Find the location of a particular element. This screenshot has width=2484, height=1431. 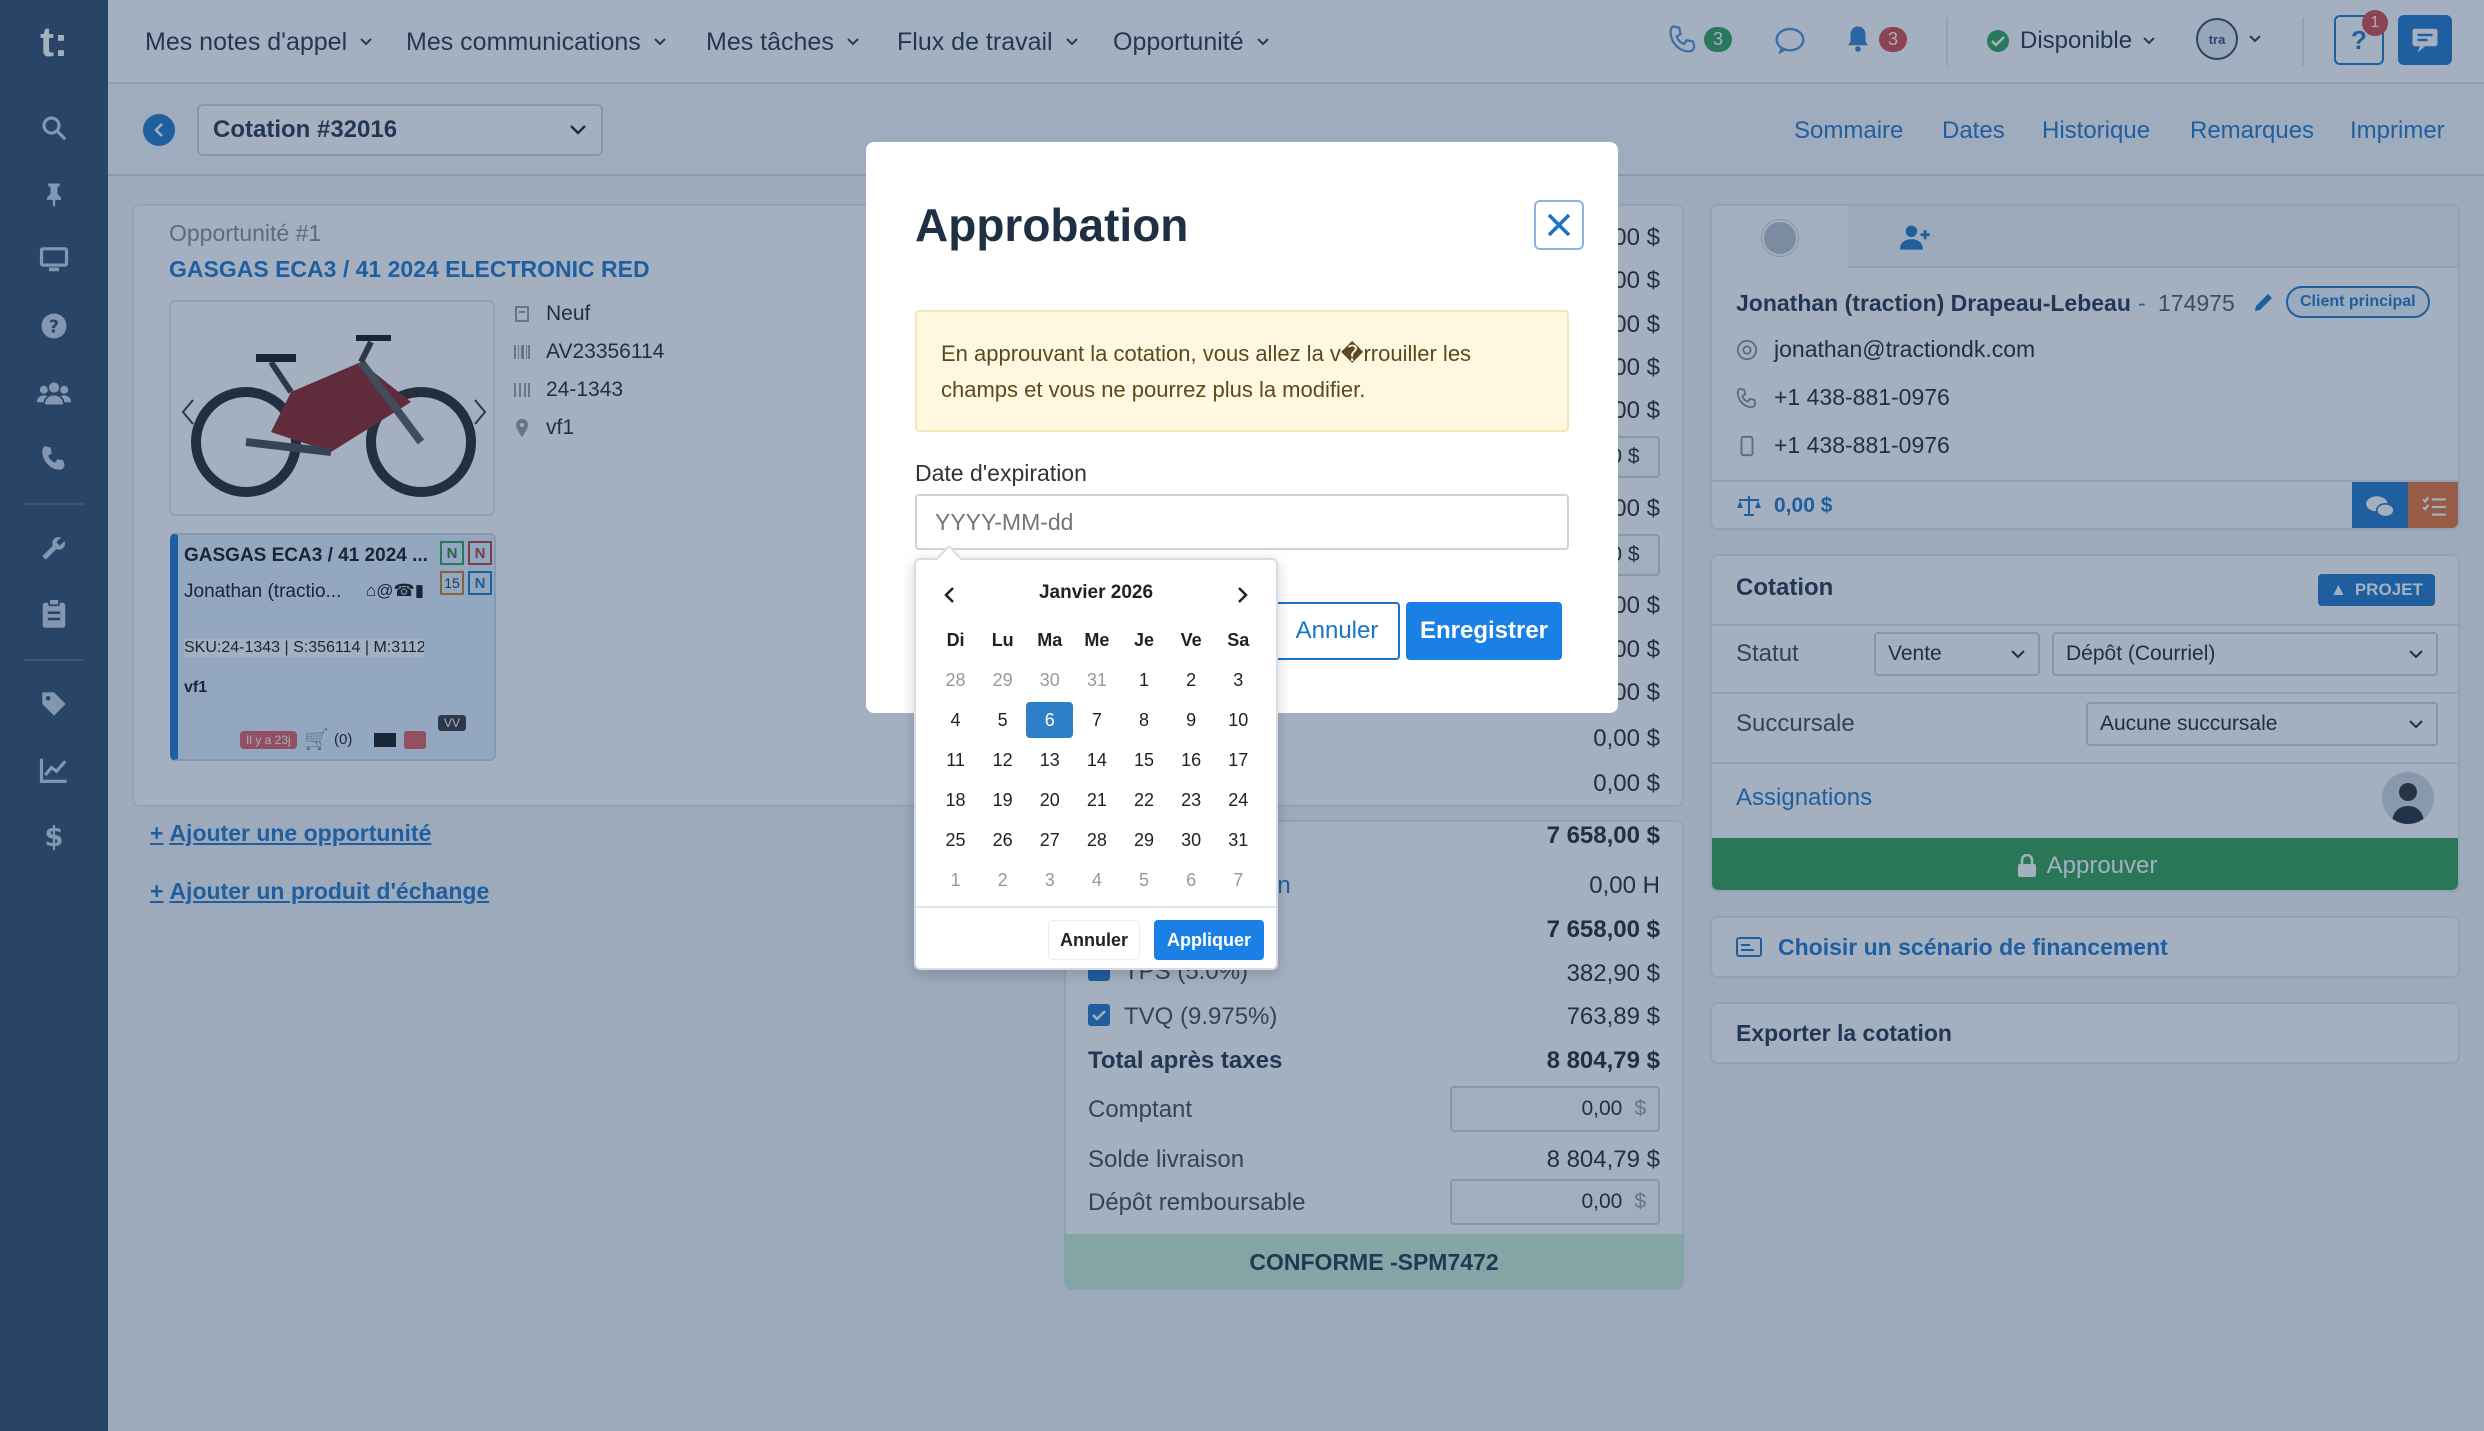

calendar-day: 9 is located at coordinates (1191, 720).